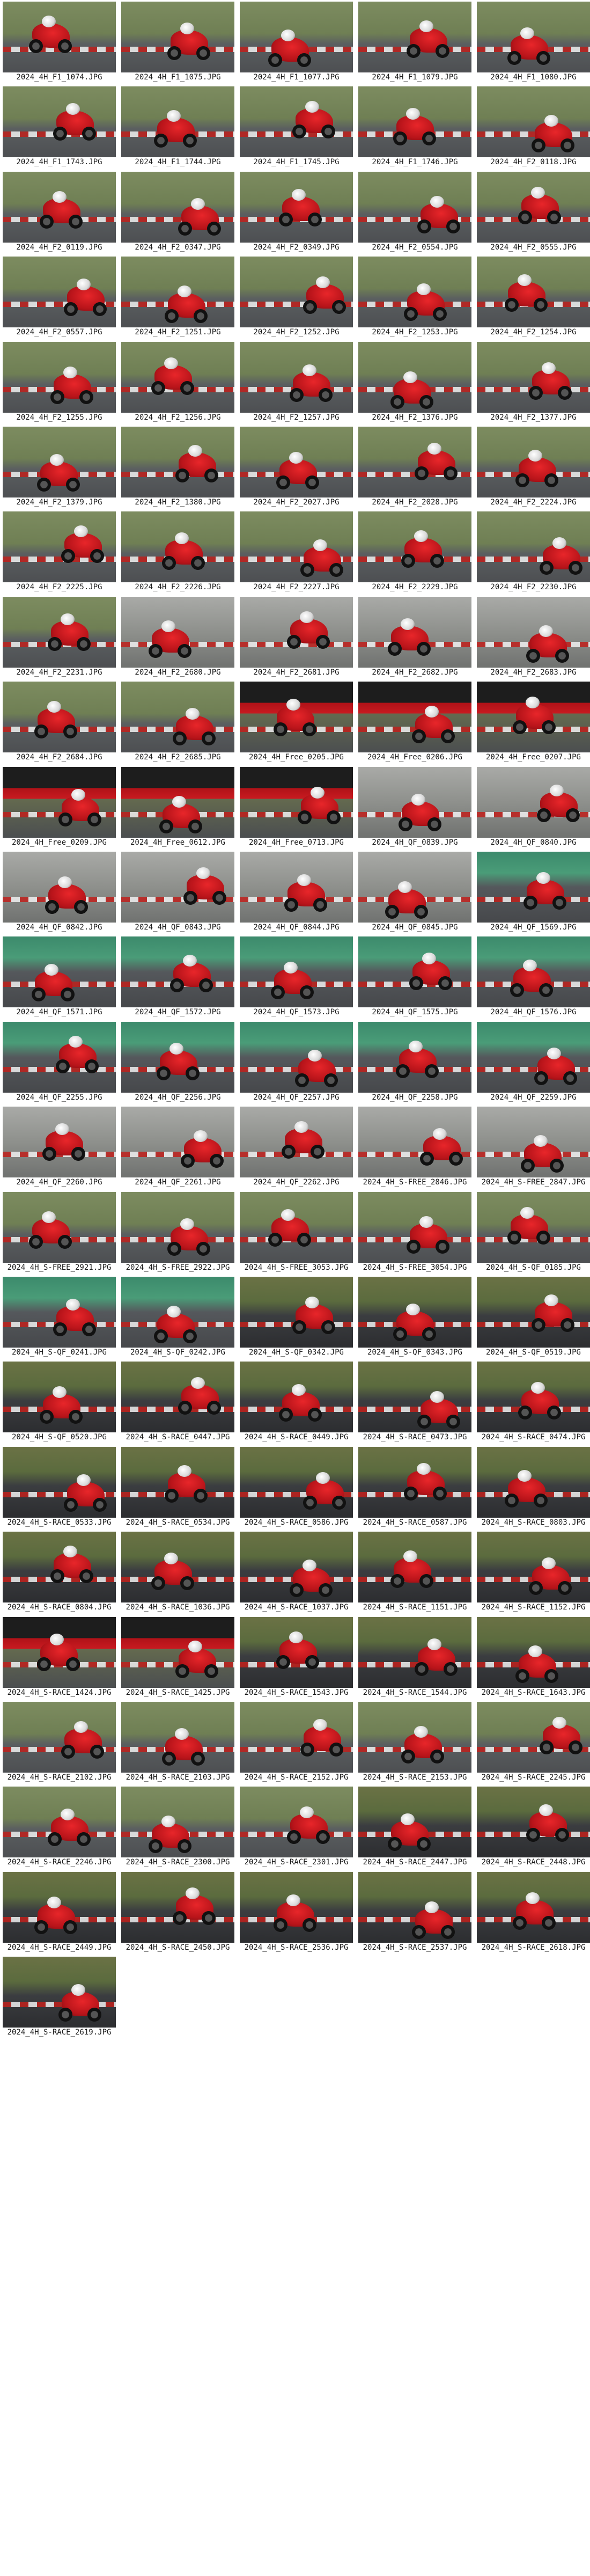  What do you see at coordinates (414, 722) in the screenshot?
I see `gallery-item: 2024_4H_Free_0206.JPG` at bounding box center [414, 722].